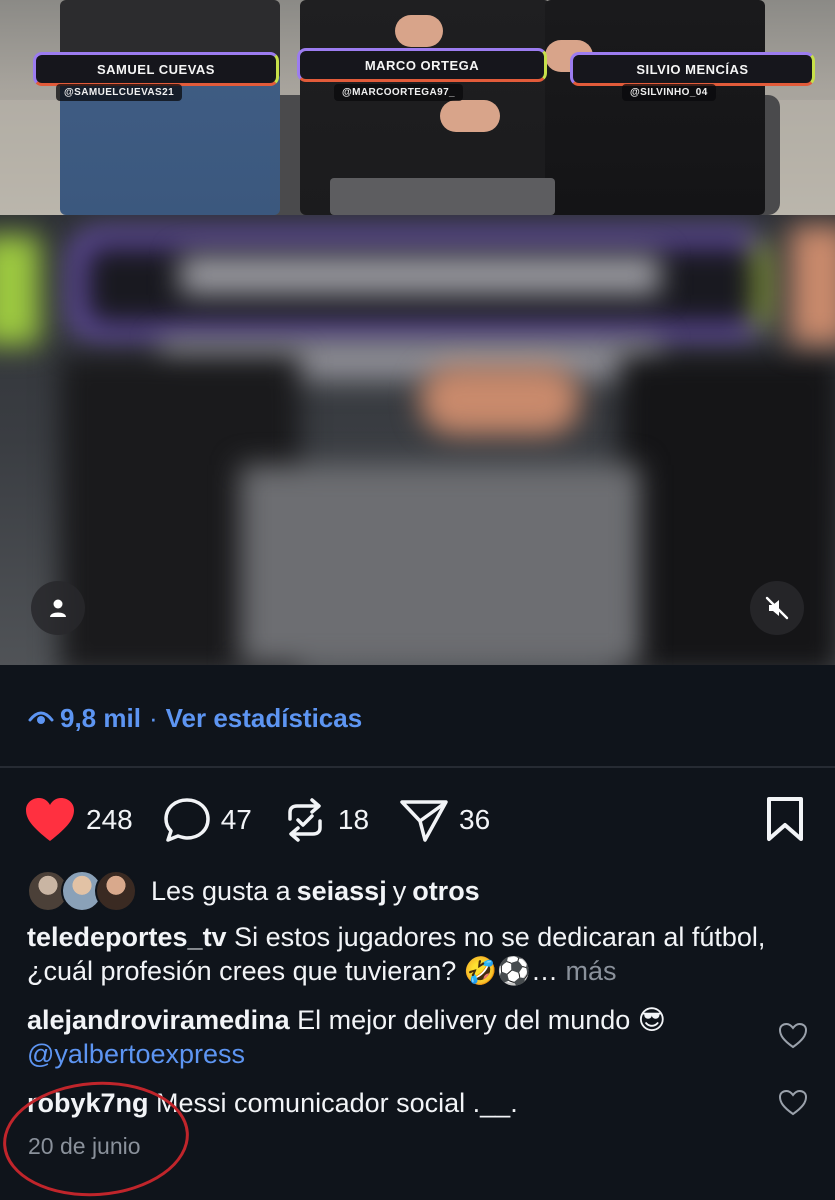 The image size is (835, 1200). What do you see at coordinates (446, 891) in the screenshot?
I see `liked-by-others: otros` at bounding box center [446, 891].